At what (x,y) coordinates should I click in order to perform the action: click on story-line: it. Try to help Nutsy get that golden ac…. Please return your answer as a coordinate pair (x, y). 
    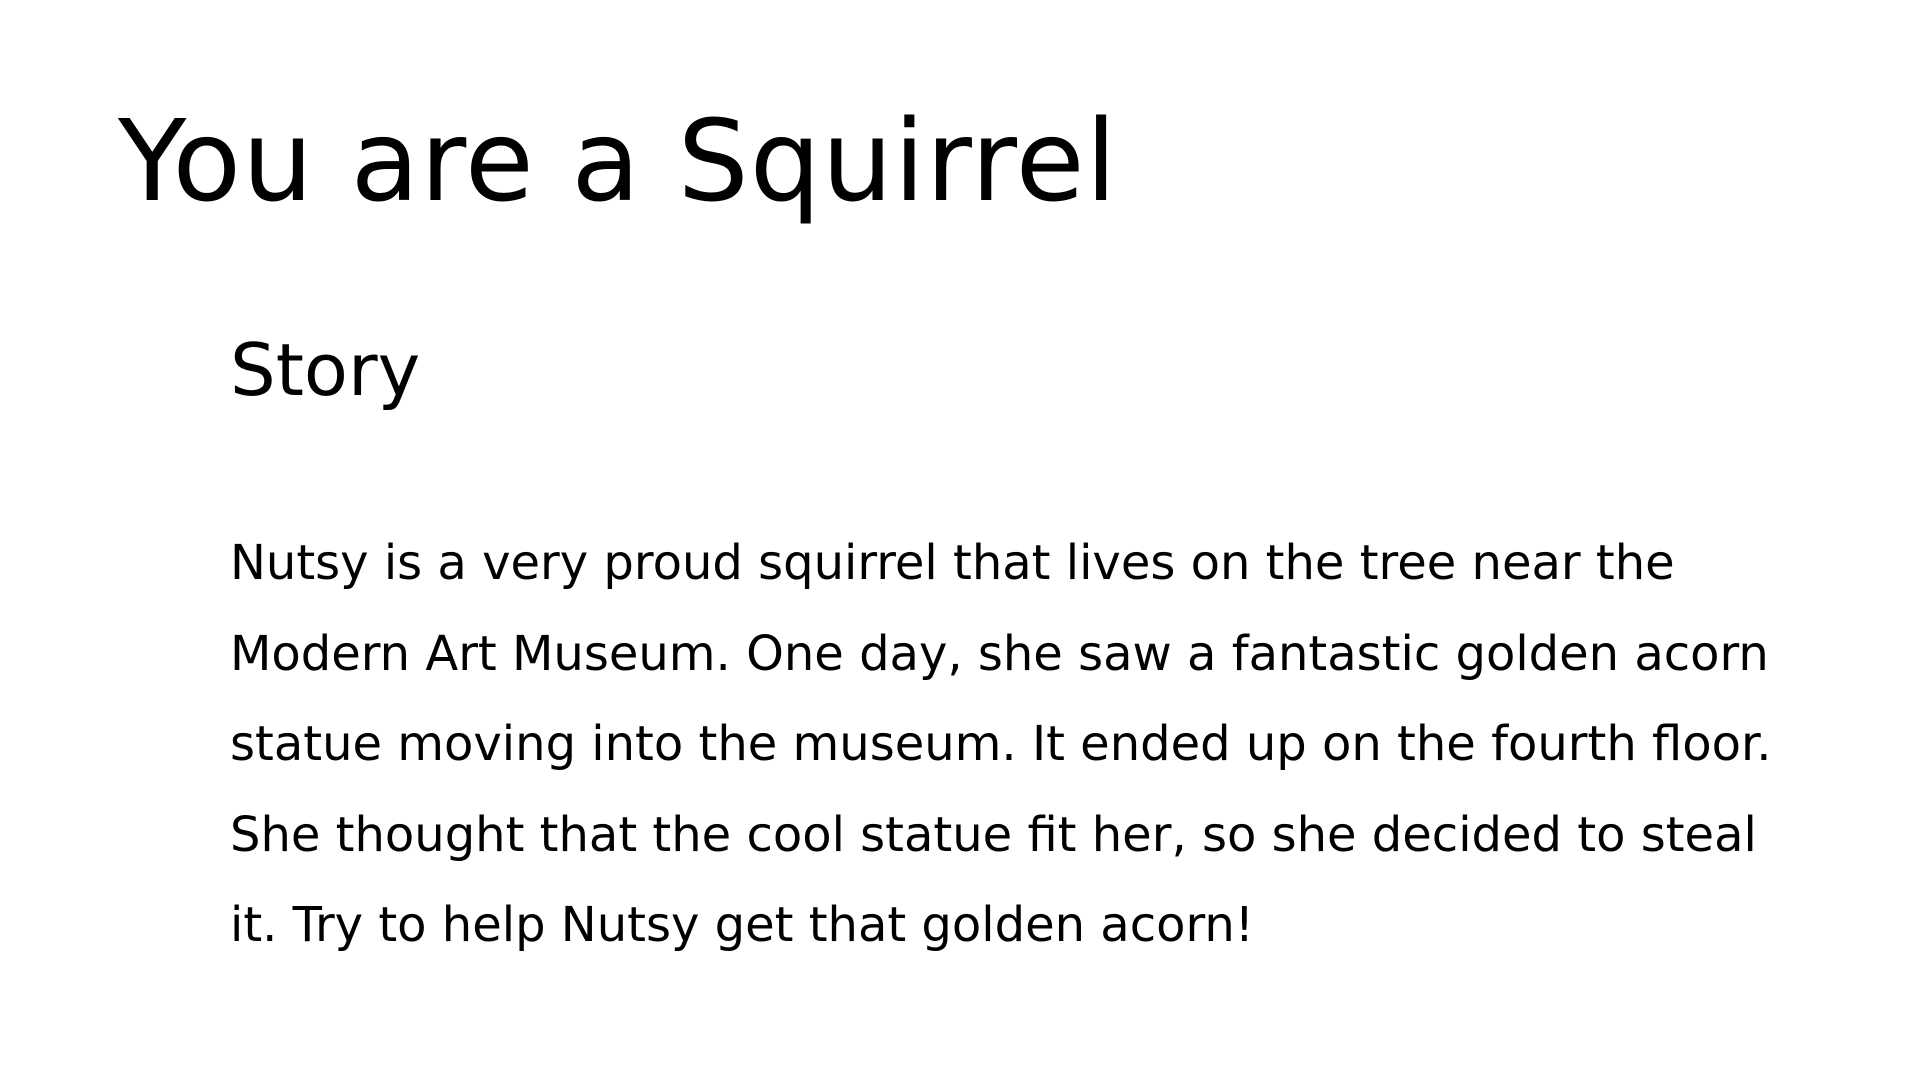
    Looking at the image, I should click on (742, 925).